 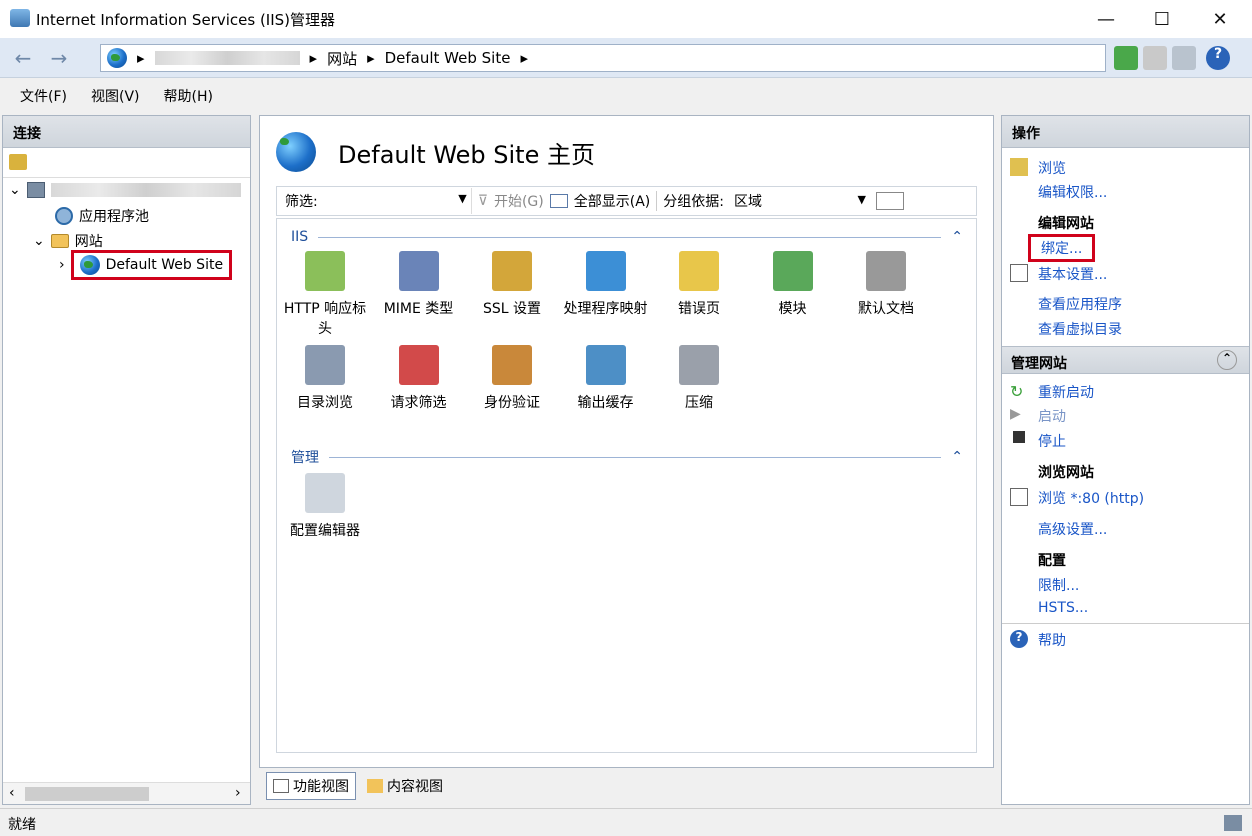 I want to click on tree-sites: ⌄ 网站, so click(x=68, y=241).